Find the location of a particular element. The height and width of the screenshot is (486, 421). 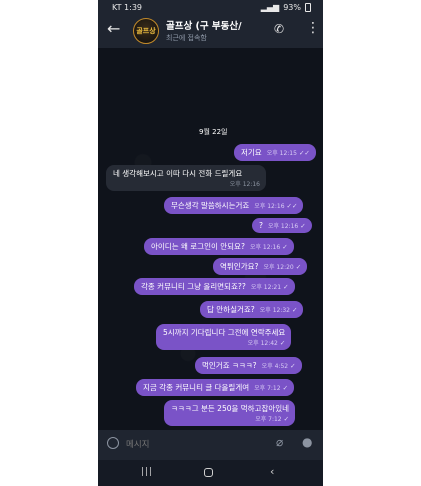

back-arrow-icon: ← is located at coordinates (113, 29).